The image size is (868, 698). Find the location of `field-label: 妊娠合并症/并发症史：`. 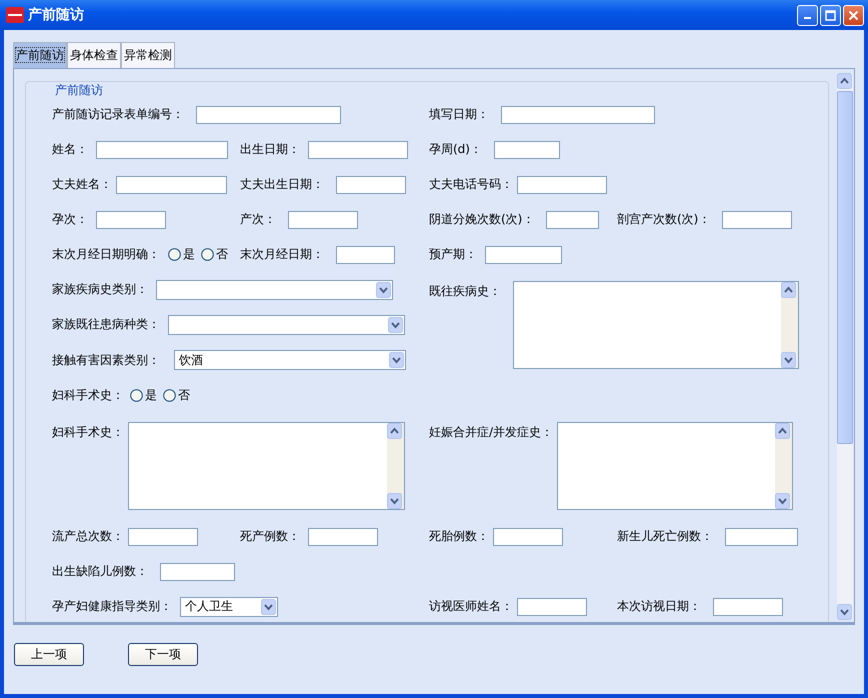

field-label: 妊娠合并症/并发症史： is located at coordinates (491, 432).